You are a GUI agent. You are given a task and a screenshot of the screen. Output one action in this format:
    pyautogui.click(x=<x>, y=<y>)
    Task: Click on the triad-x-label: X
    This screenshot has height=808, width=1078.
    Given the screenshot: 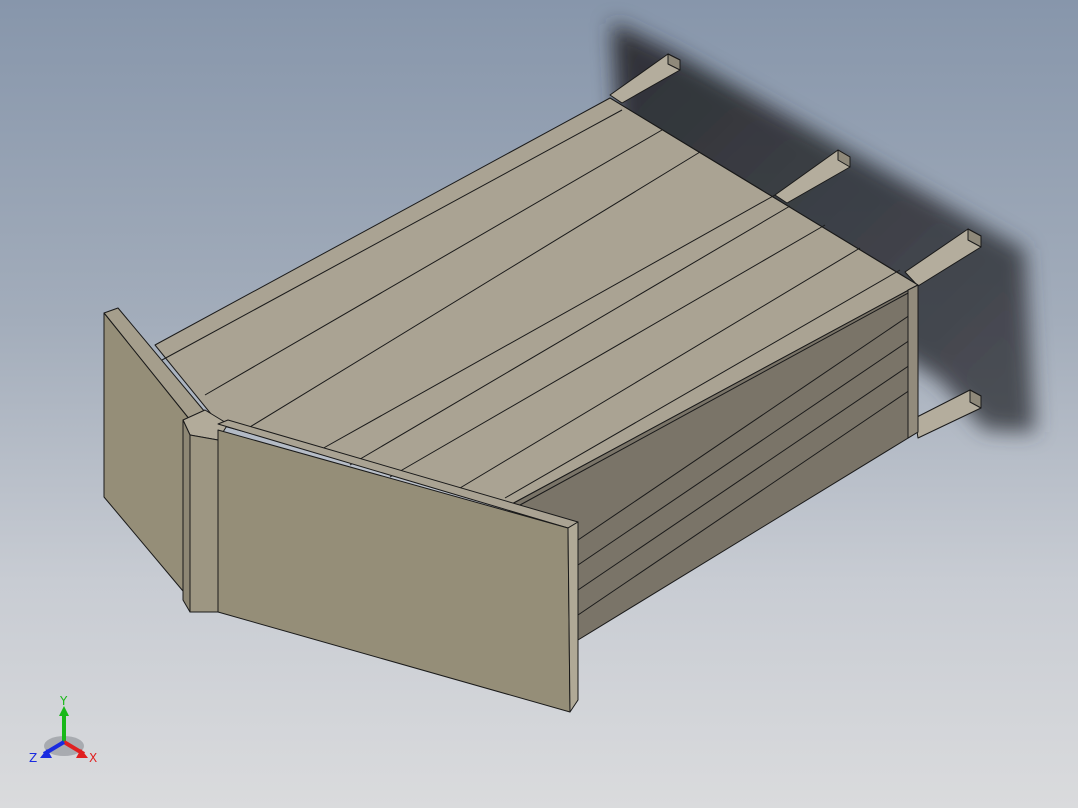 What is the action you would take?
    pyautogui.click(x=93, y=758)
    